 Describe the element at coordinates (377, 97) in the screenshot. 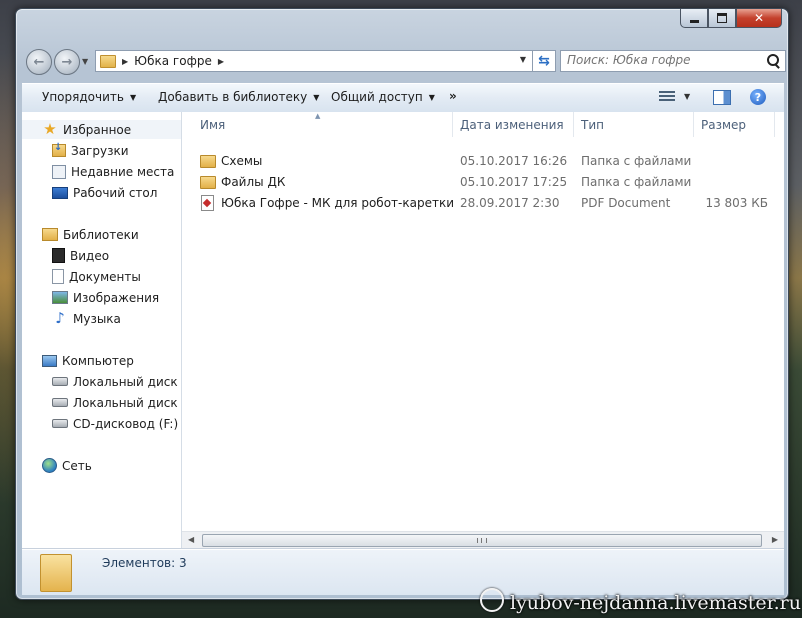

I see `share-label: Общий доступ` at that location.